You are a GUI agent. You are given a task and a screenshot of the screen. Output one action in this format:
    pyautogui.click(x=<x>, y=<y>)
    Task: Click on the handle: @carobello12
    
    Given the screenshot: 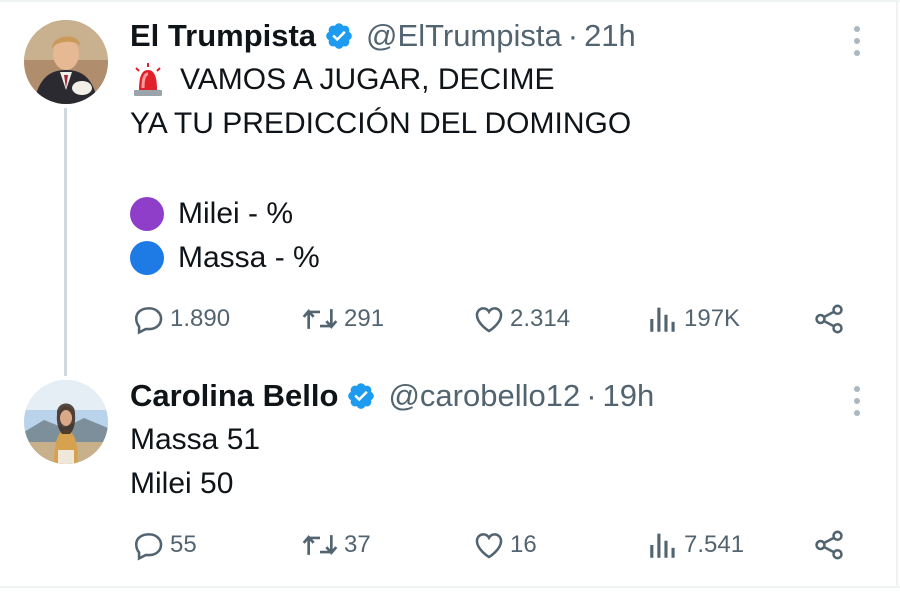 What is the action you would take?
    pyautogui.click(x=484, y=396)
    